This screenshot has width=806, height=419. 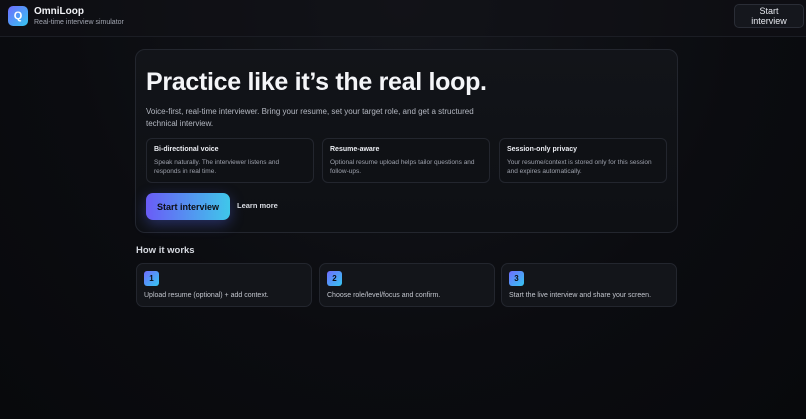 What do you see at coordinates (316, 82) in the screenshot?
I see `hero-title: Practice like it’s the real loop.` at bounding box center [316, 82].